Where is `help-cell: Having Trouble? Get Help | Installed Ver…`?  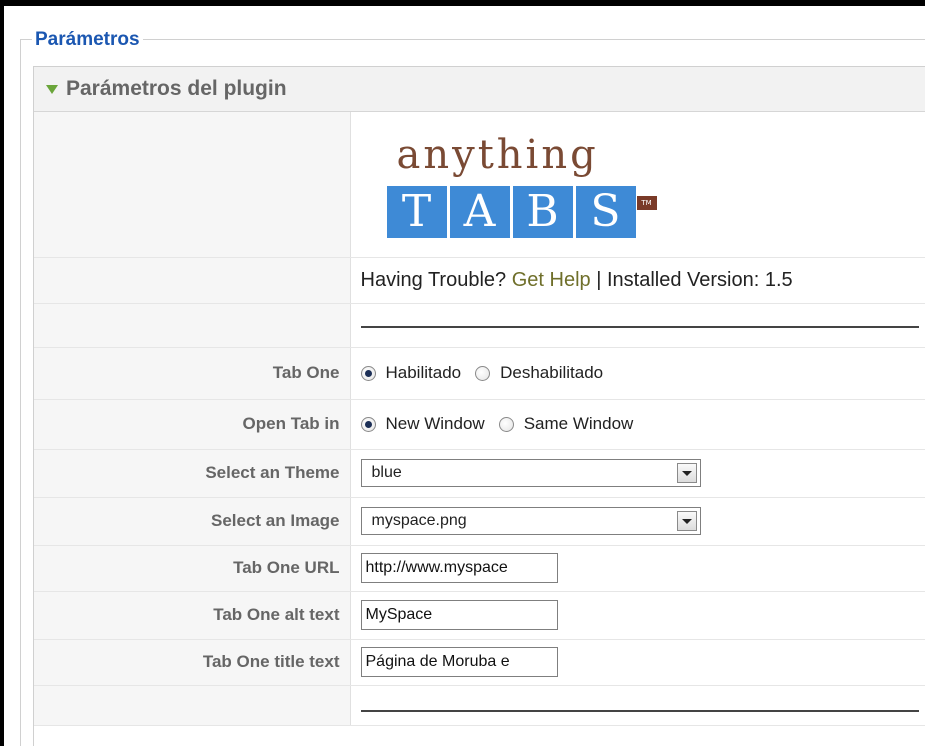
help-cell: Having Trouble? Get Help | Installed Ver… is located at coordinates (637, 280).